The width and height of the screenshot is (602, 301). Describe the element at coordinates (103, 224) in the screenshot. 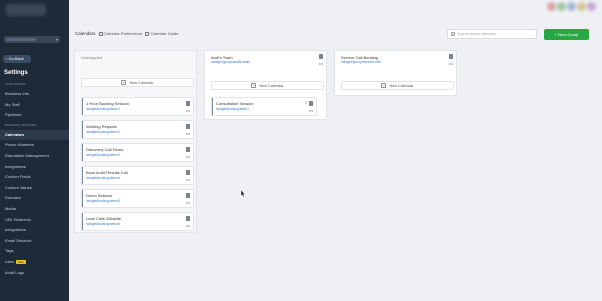

I see `calendar-link: /widget/booking/demo6` at that location.